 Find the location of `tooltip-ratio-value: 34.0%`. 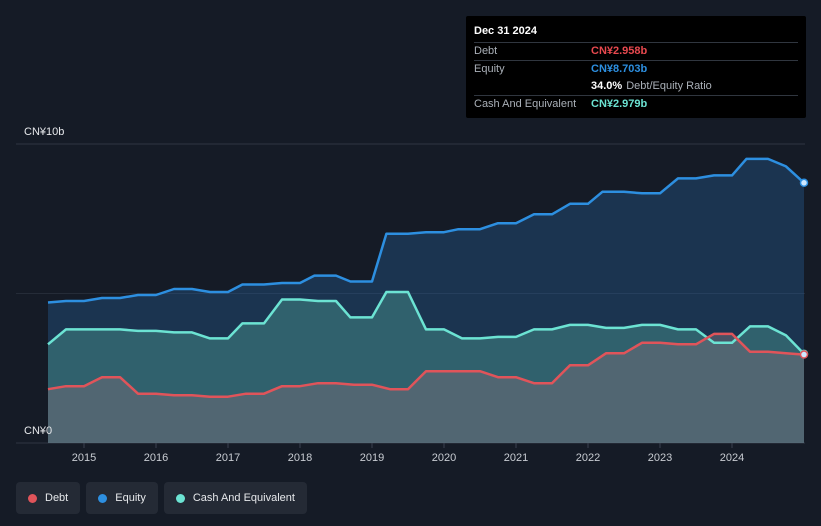

tooltip-ratio-value: 34.0% is located at coordinates (607, 86).